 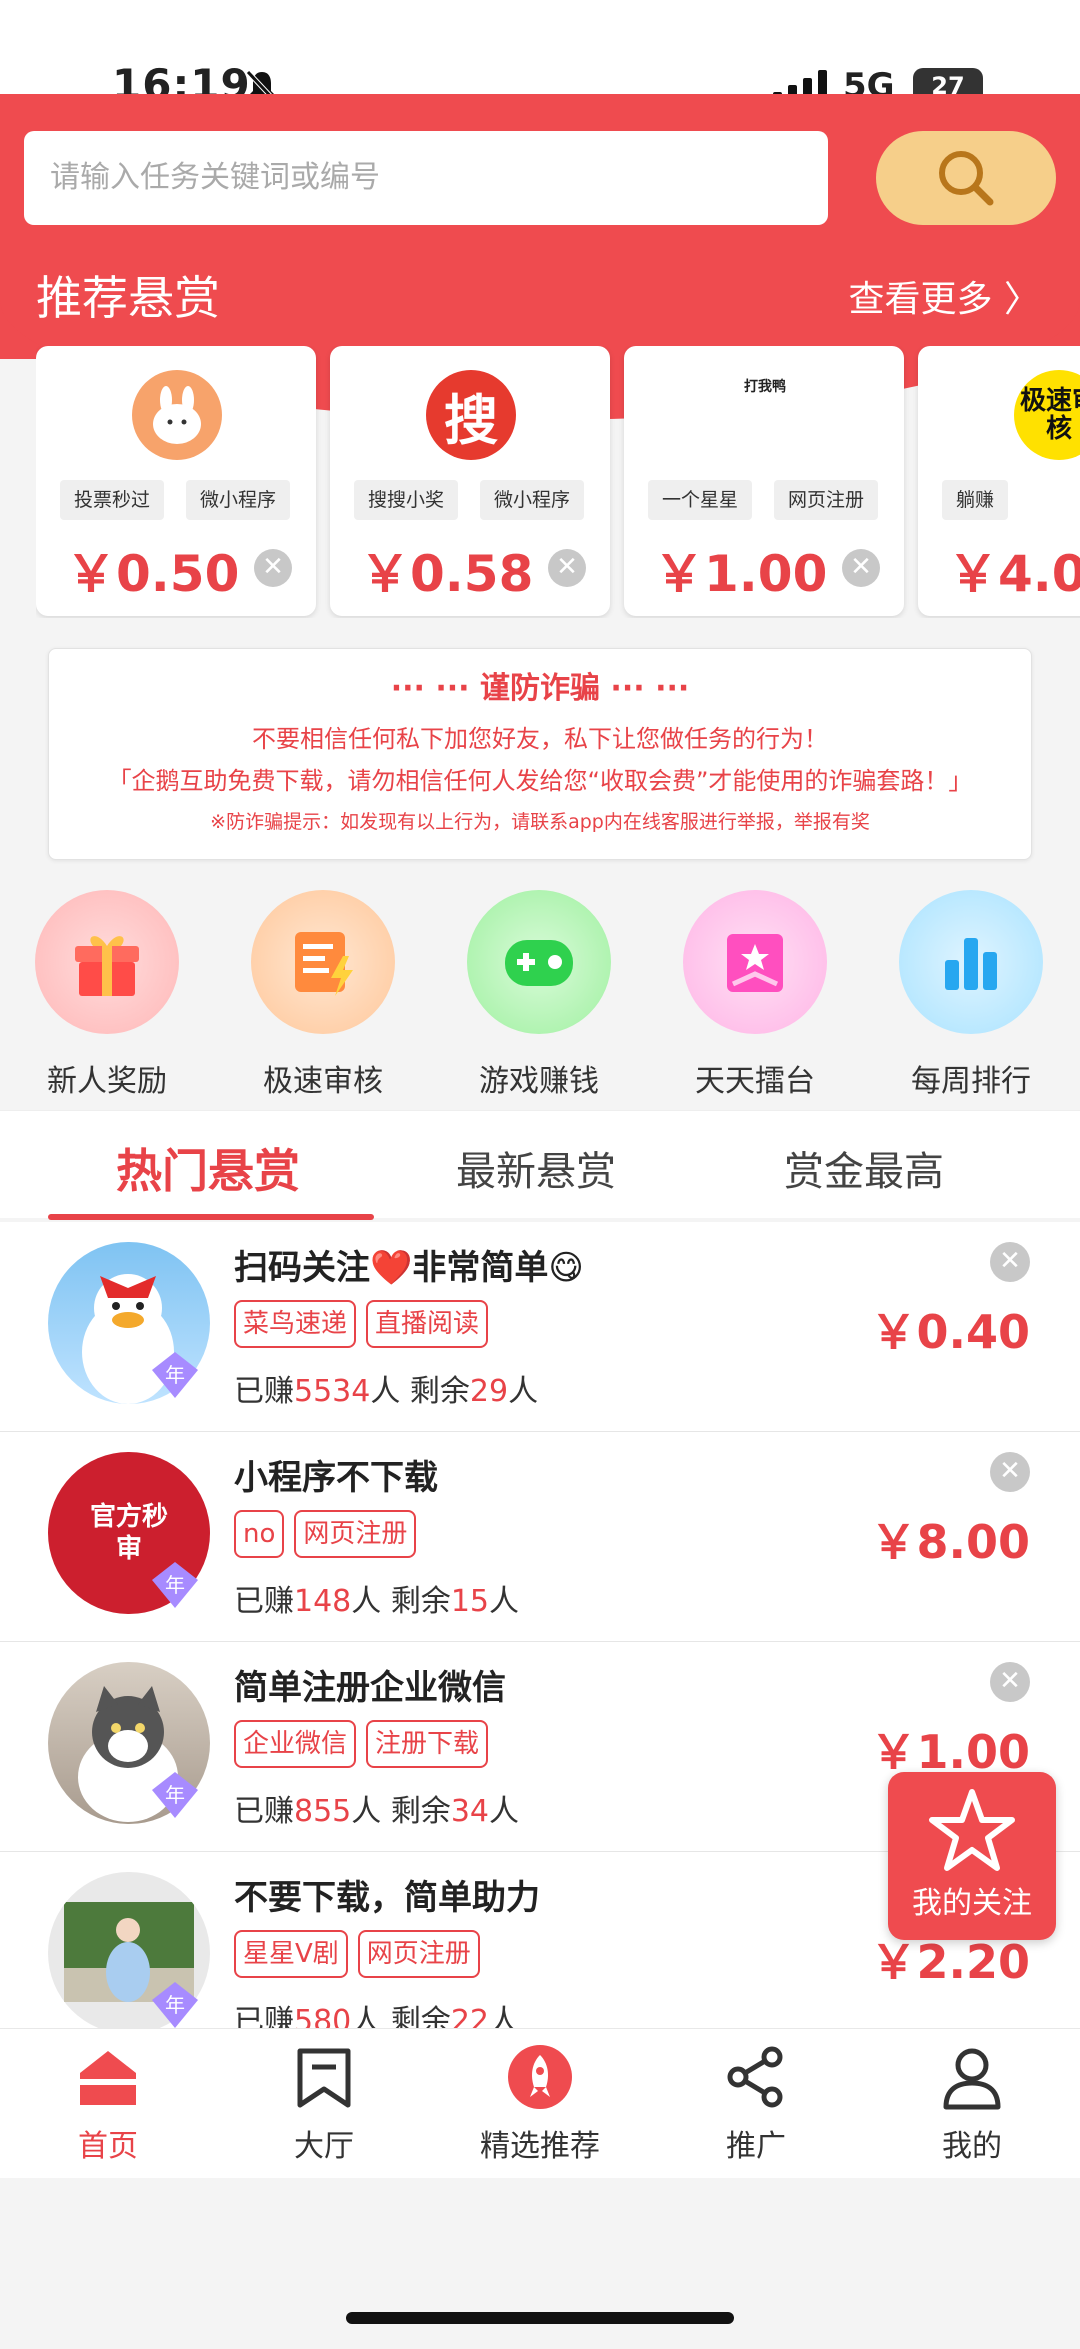 What do you see at coordinates (153, 574) in the screenshot?
I see `card-price: ￥0.50` at bounding box center [153, 574].